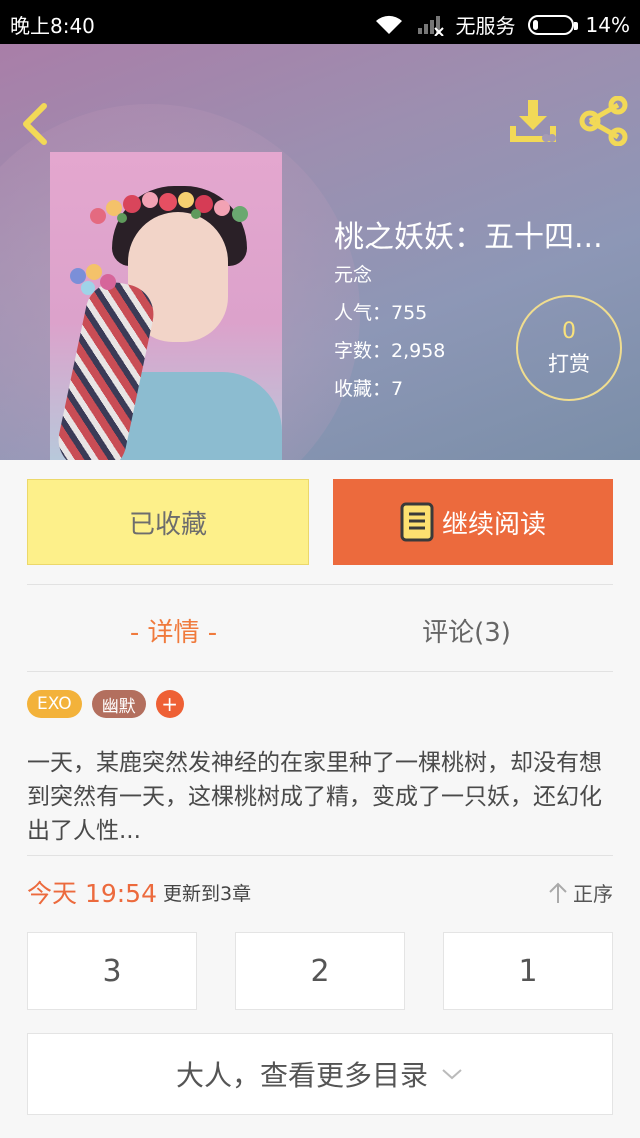 Image resolution: width=640 pixels, height=1138 pixels. What do you see at coordinates (466, 630) in the screenshot?
I see `tab-comments: 评论(3)` at bounding box center [466, 630].